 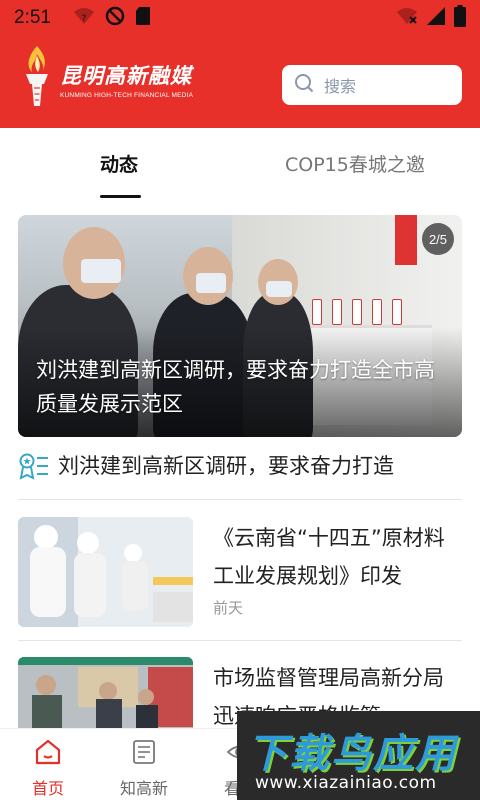 I want to click on category-tabs: 动态 COP15春城之邀, so click(x=240, y=164).